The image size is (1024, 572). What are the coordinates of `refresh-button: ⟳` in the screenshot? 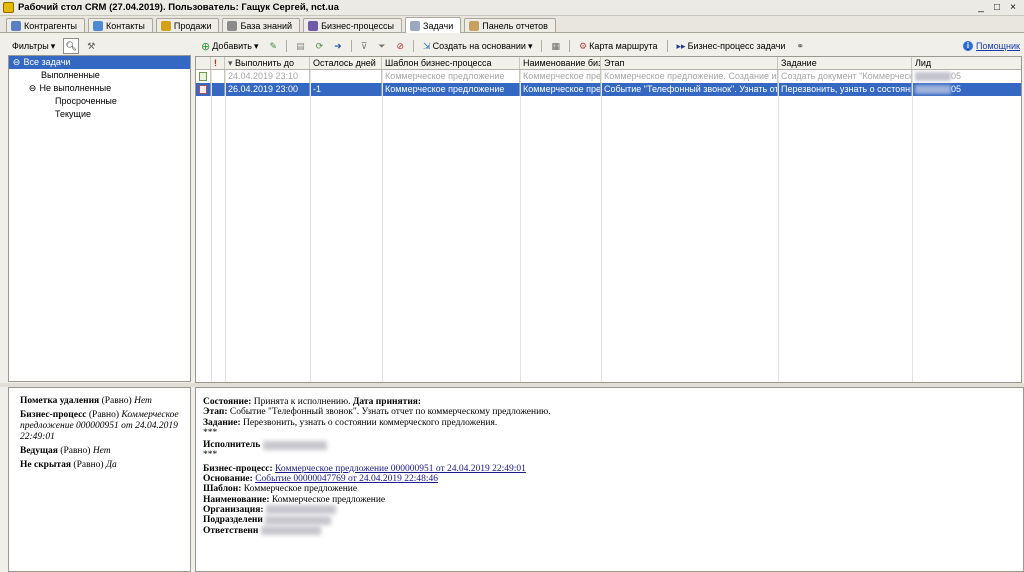 It's located at (320, 46).